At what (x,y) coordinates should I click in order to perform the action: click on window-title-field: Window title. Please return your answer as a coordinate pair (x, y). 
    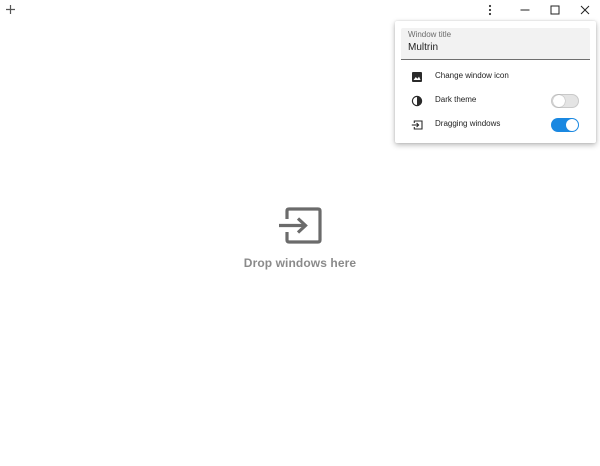
    Looking at the image, I should click on (495, 44).